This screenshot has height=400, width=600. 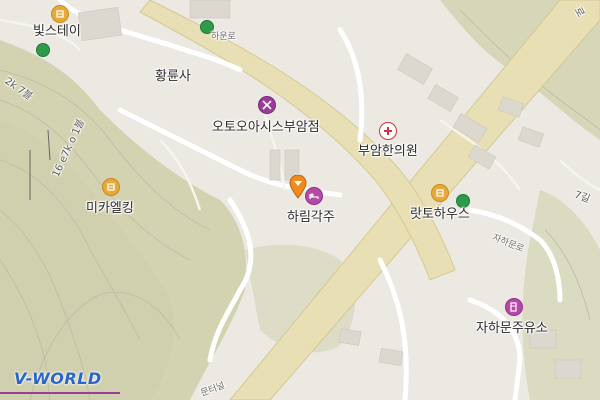 What do you see at coordinates (110, 206) in the screenshot?
I see `label-mikaelking: 미카엘킹` at bounding box center [110, 206].